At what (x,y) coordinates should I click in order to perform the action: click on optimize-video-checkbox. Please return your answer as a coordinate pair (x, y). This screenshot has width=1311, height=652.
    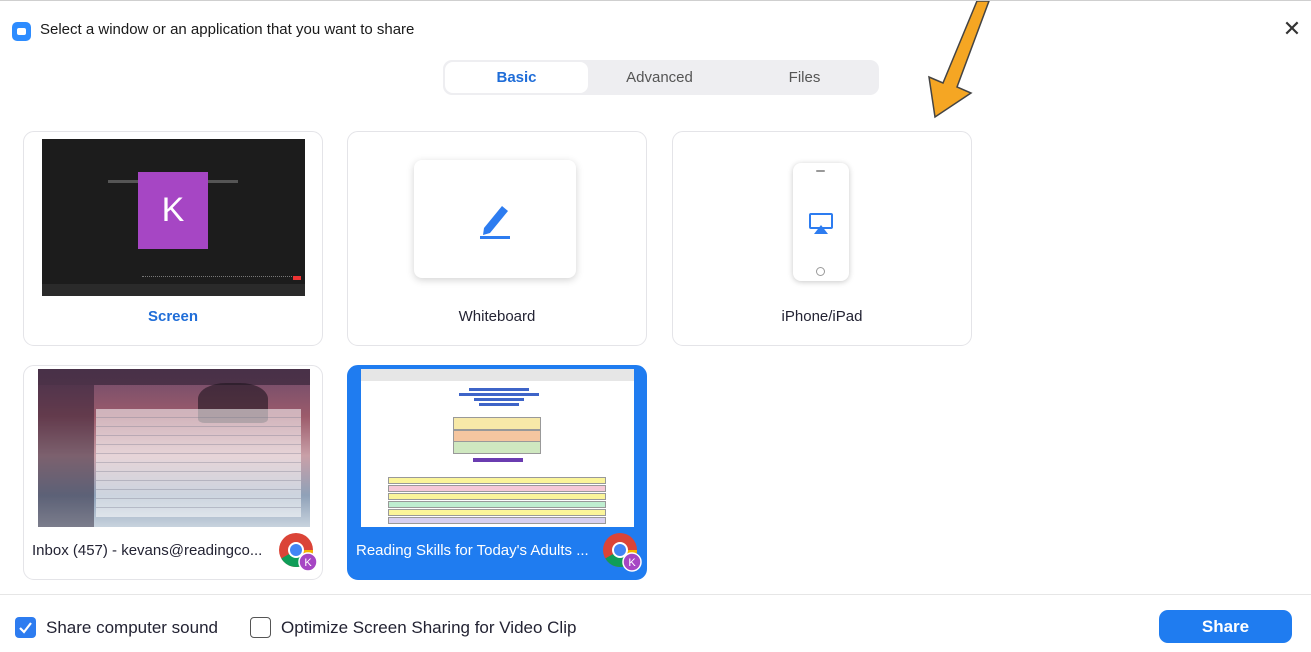
    Looking at the image, I should click on (260, 627).